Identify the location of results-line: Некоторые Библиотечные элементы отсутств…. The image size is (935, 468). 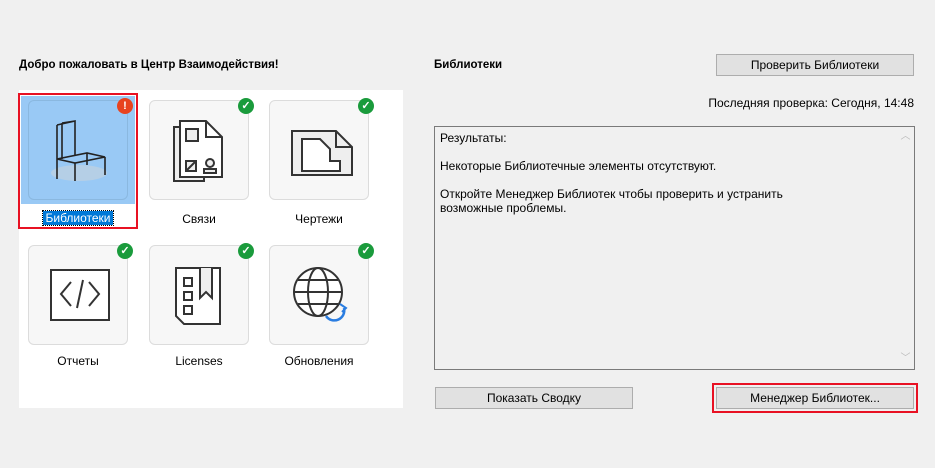
(578, 166).